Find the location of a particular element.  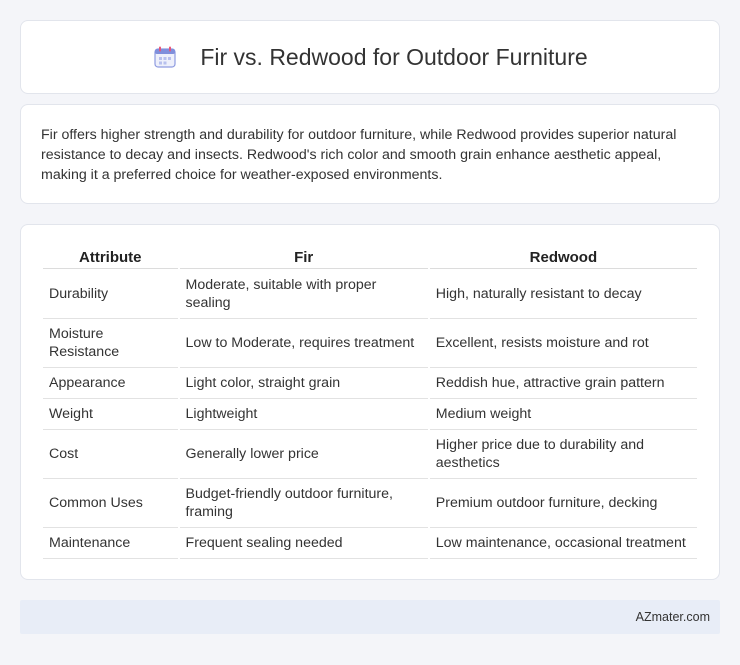

table-row: Weight Lightweight Medium weight is located at coordinates (370, 414).